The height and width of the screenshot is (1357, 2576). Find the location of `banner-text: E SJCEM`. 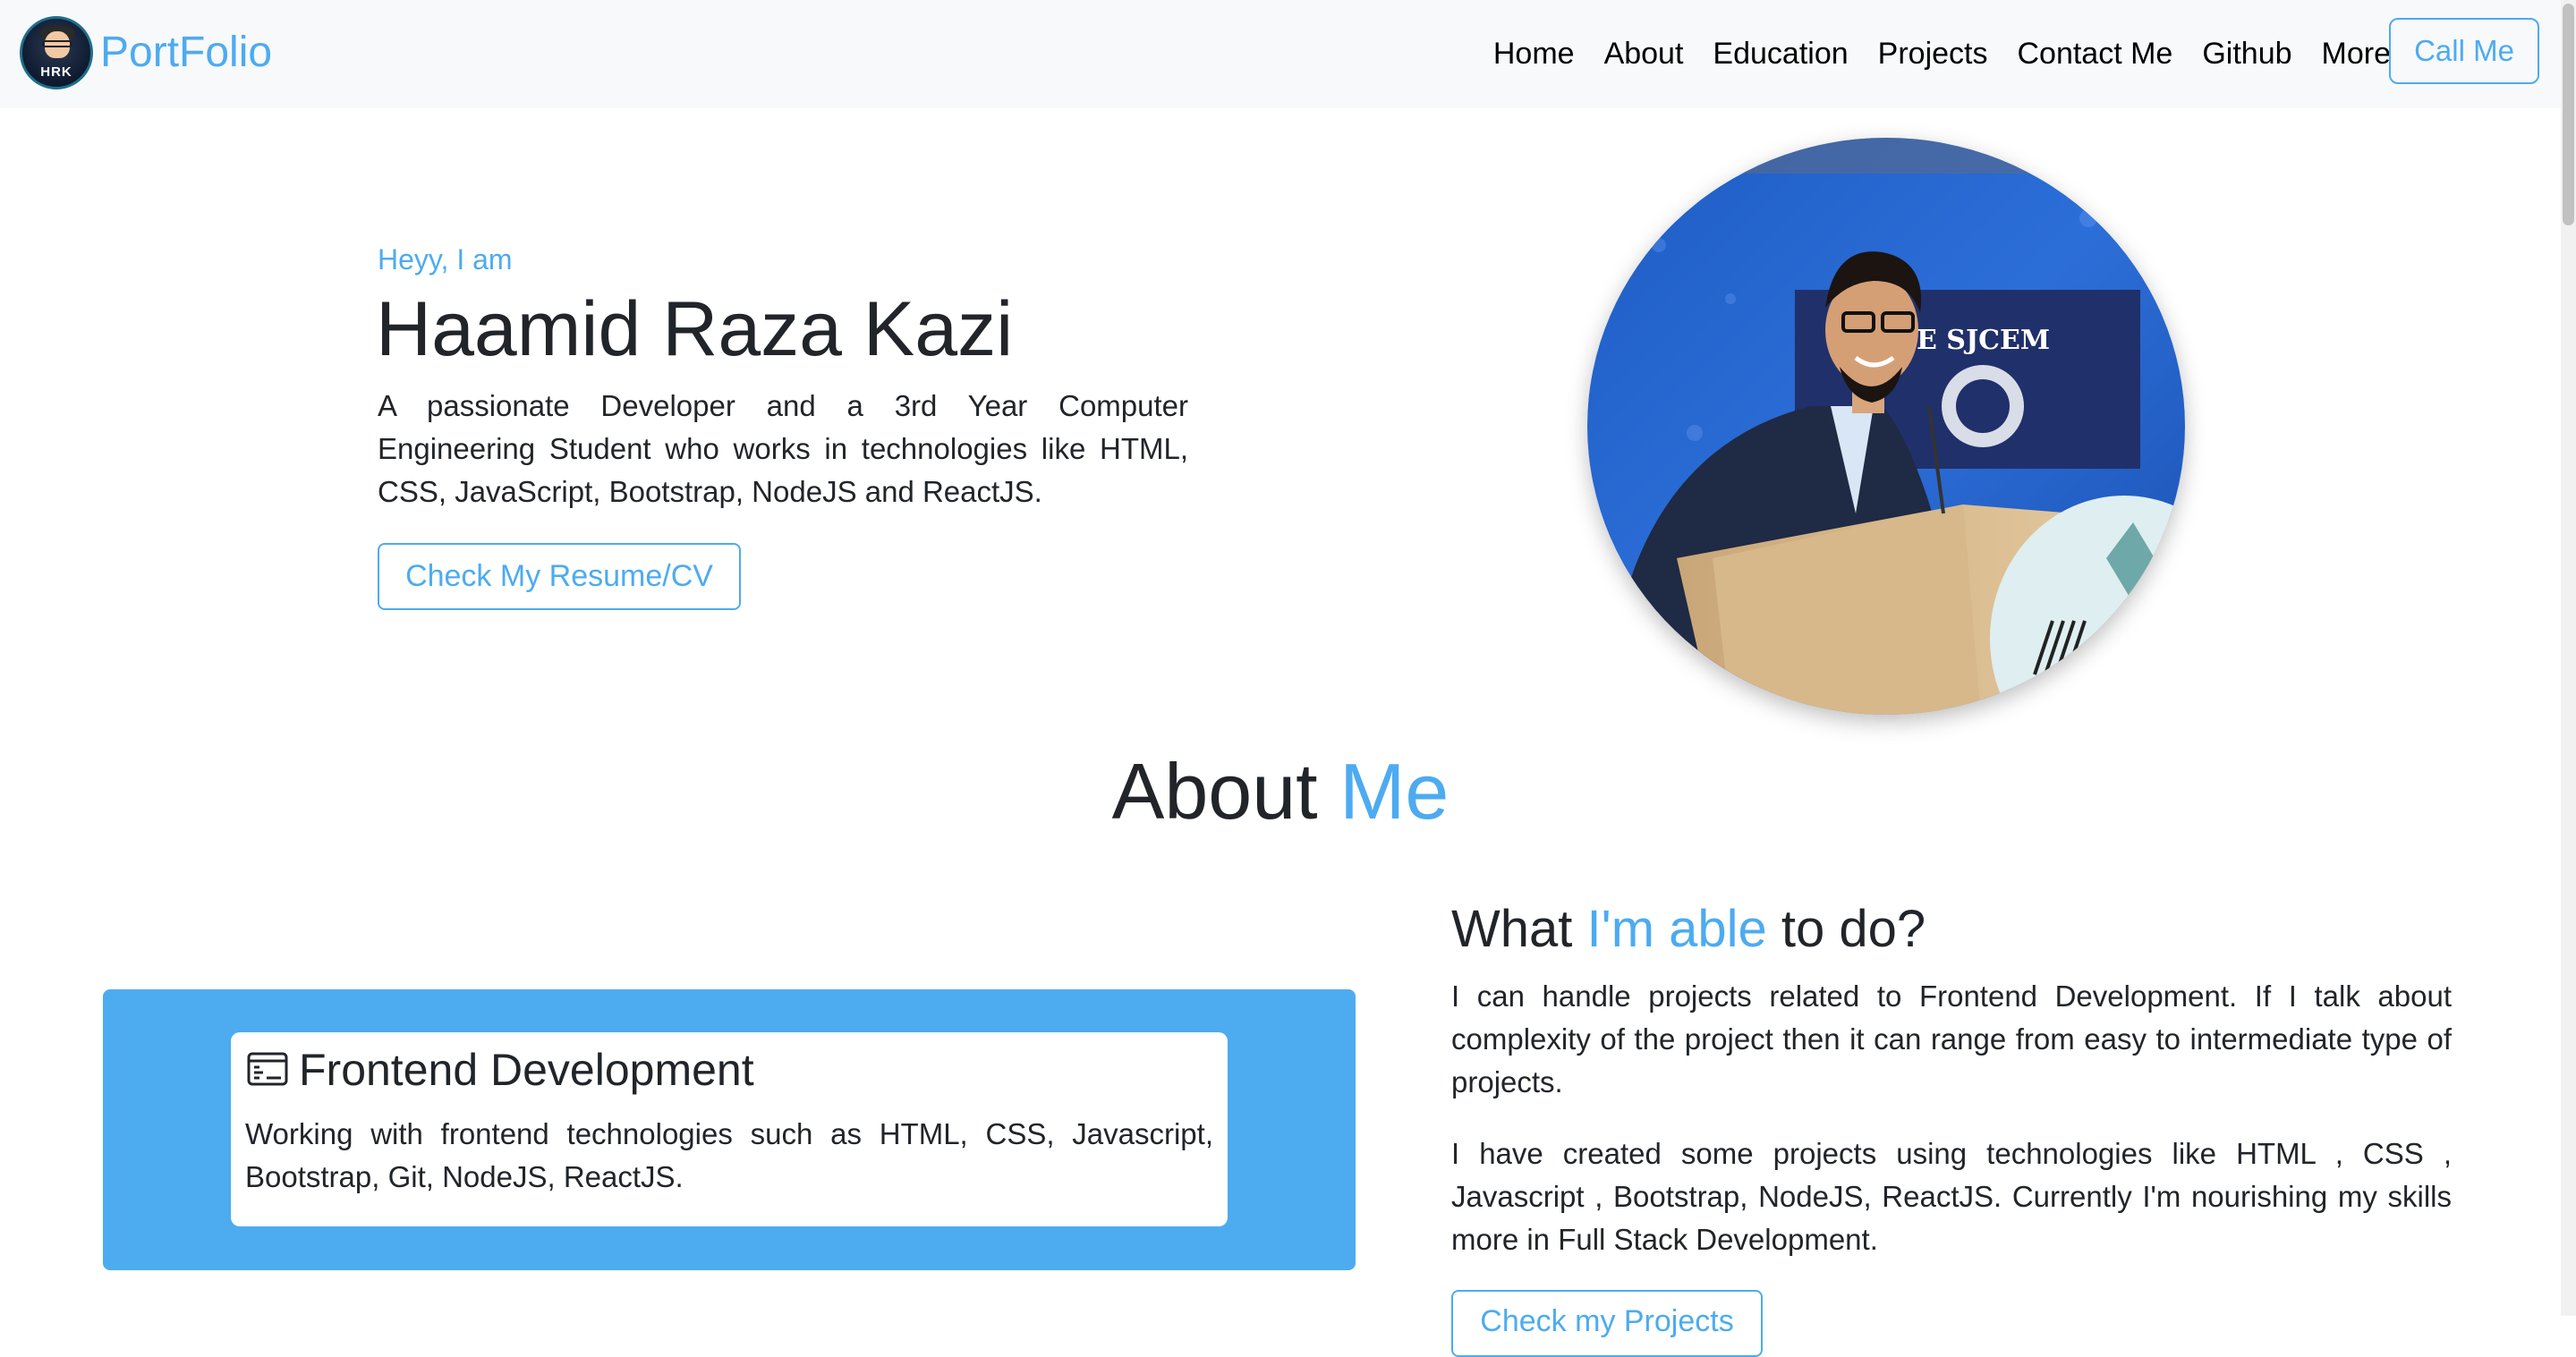

banner-text: E SJCEM is located at coordinates (1983, 340).